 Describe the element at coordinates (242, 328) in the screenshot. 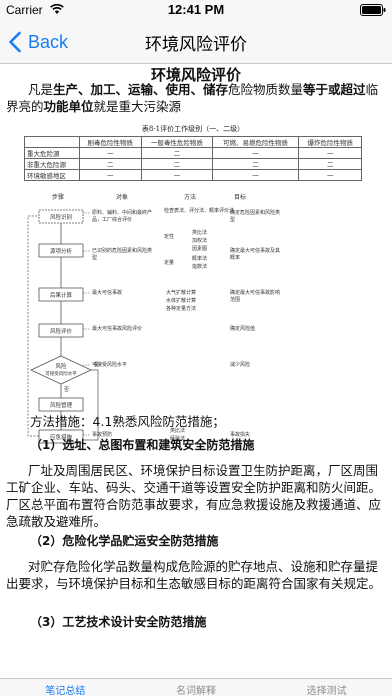

I see `flowchart-target-text: 确定风险值` at that location.